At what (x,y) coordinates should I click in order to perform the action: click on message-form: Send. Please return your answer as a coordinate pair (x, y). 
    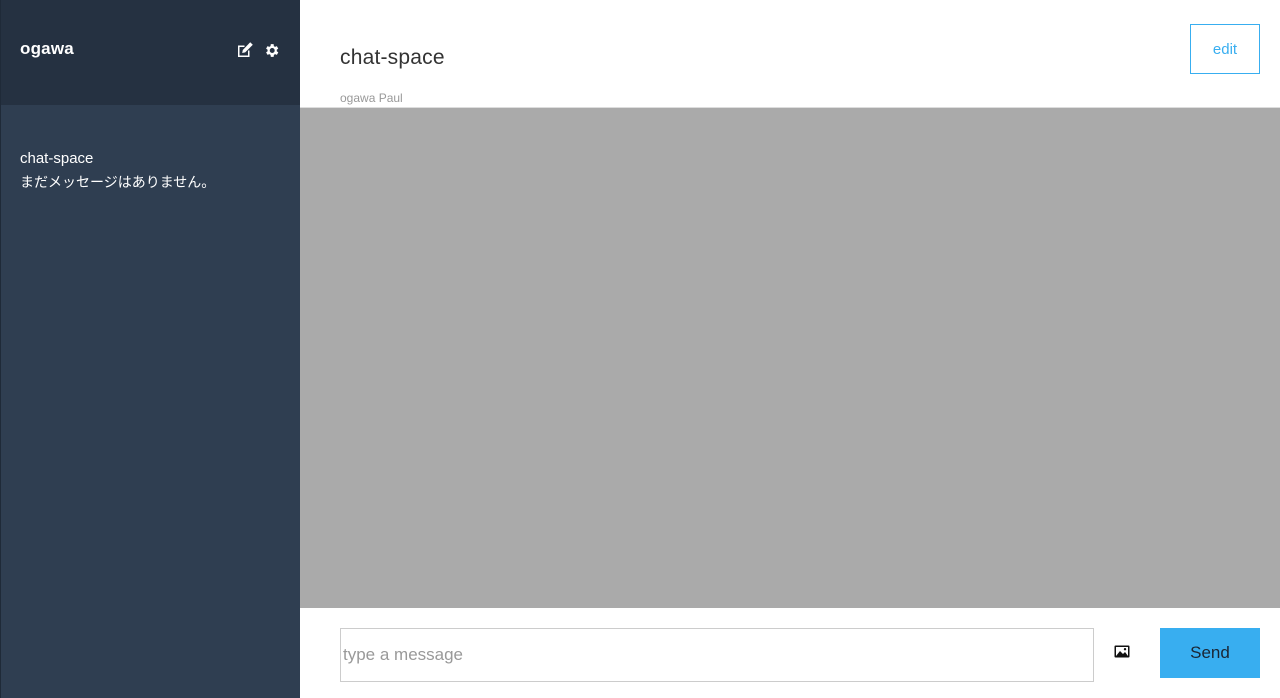
    Looking at the image, I should click on (790, 653).